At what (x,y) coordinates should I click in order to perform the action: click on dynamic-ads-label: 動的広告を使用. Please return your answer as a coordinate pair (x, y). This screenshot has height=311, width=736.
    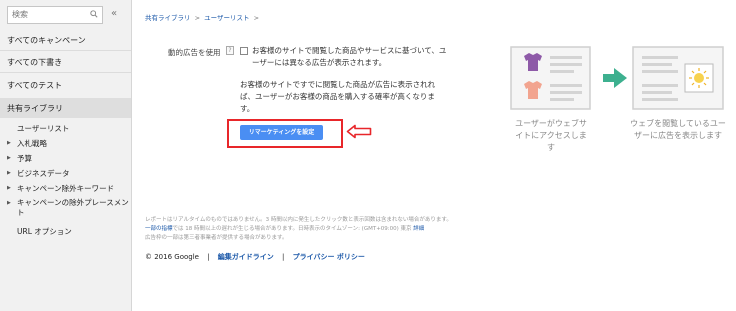
    Looking at the image, I should click on (194, 52).